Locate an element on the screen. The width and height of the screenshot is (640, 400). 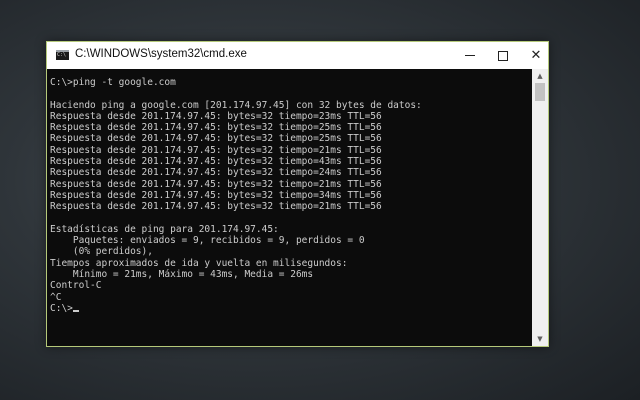
console-line: Control-C is located at coordinates (76, 286).